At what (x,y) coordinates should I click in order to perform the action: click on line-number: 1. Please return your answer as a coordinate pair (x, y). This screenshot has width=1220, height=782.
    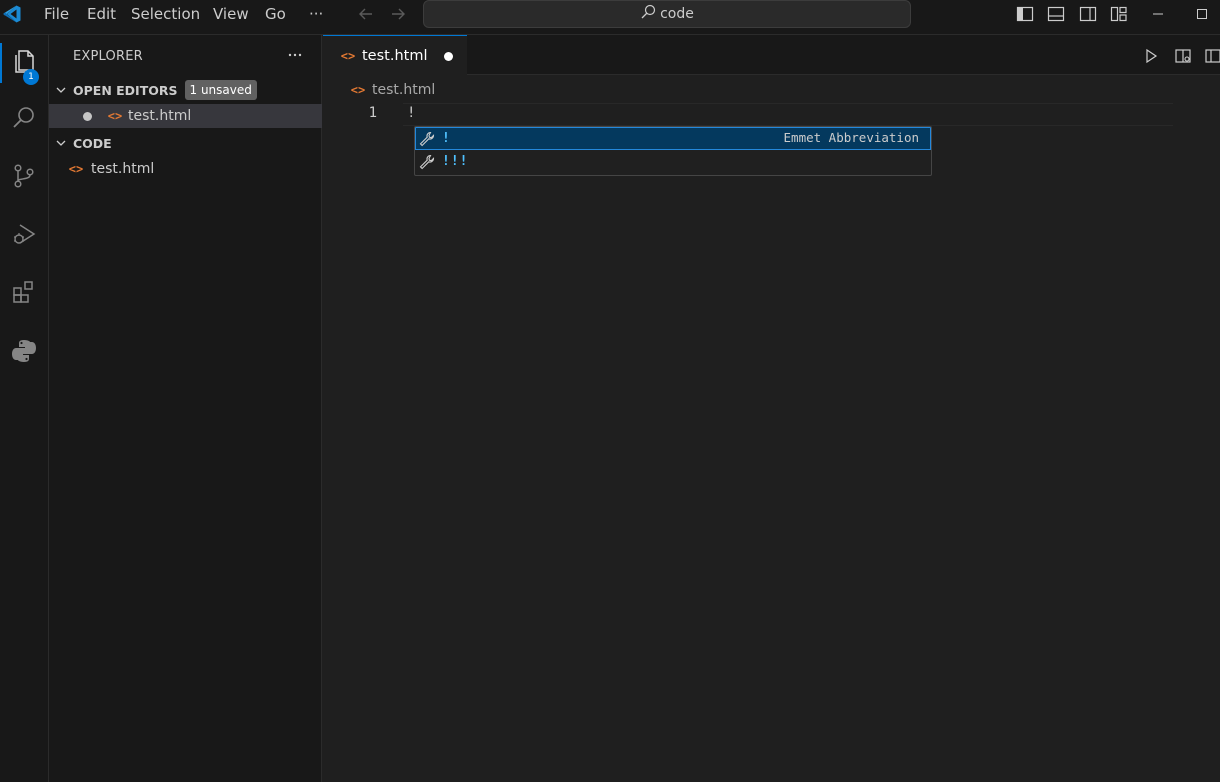
    Looking at the image, I should click on (372, 113).